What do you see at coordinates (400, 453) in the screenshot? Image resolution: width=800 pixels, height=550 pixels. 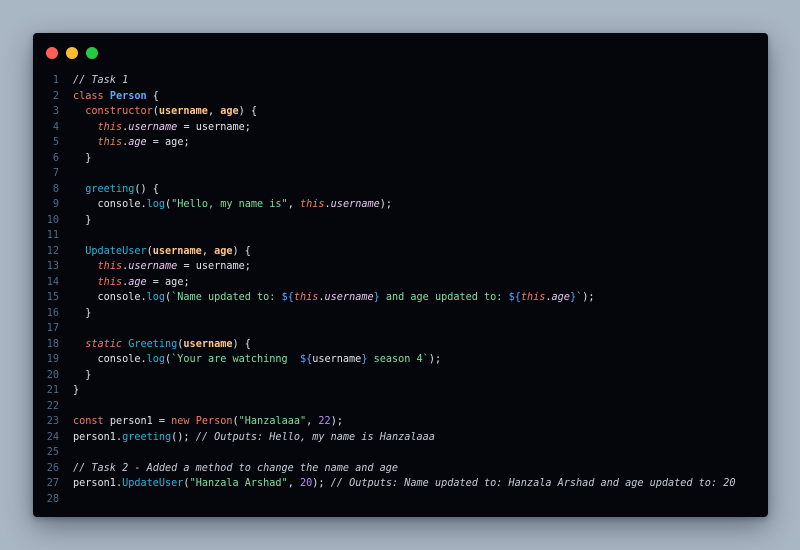 I see `code-line: 25` at bounding box center [400, 453].